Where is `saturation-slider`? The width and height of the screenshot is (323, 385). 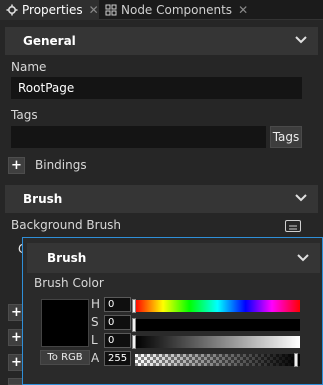
saturation-slider is located at coordinates (217, 325).